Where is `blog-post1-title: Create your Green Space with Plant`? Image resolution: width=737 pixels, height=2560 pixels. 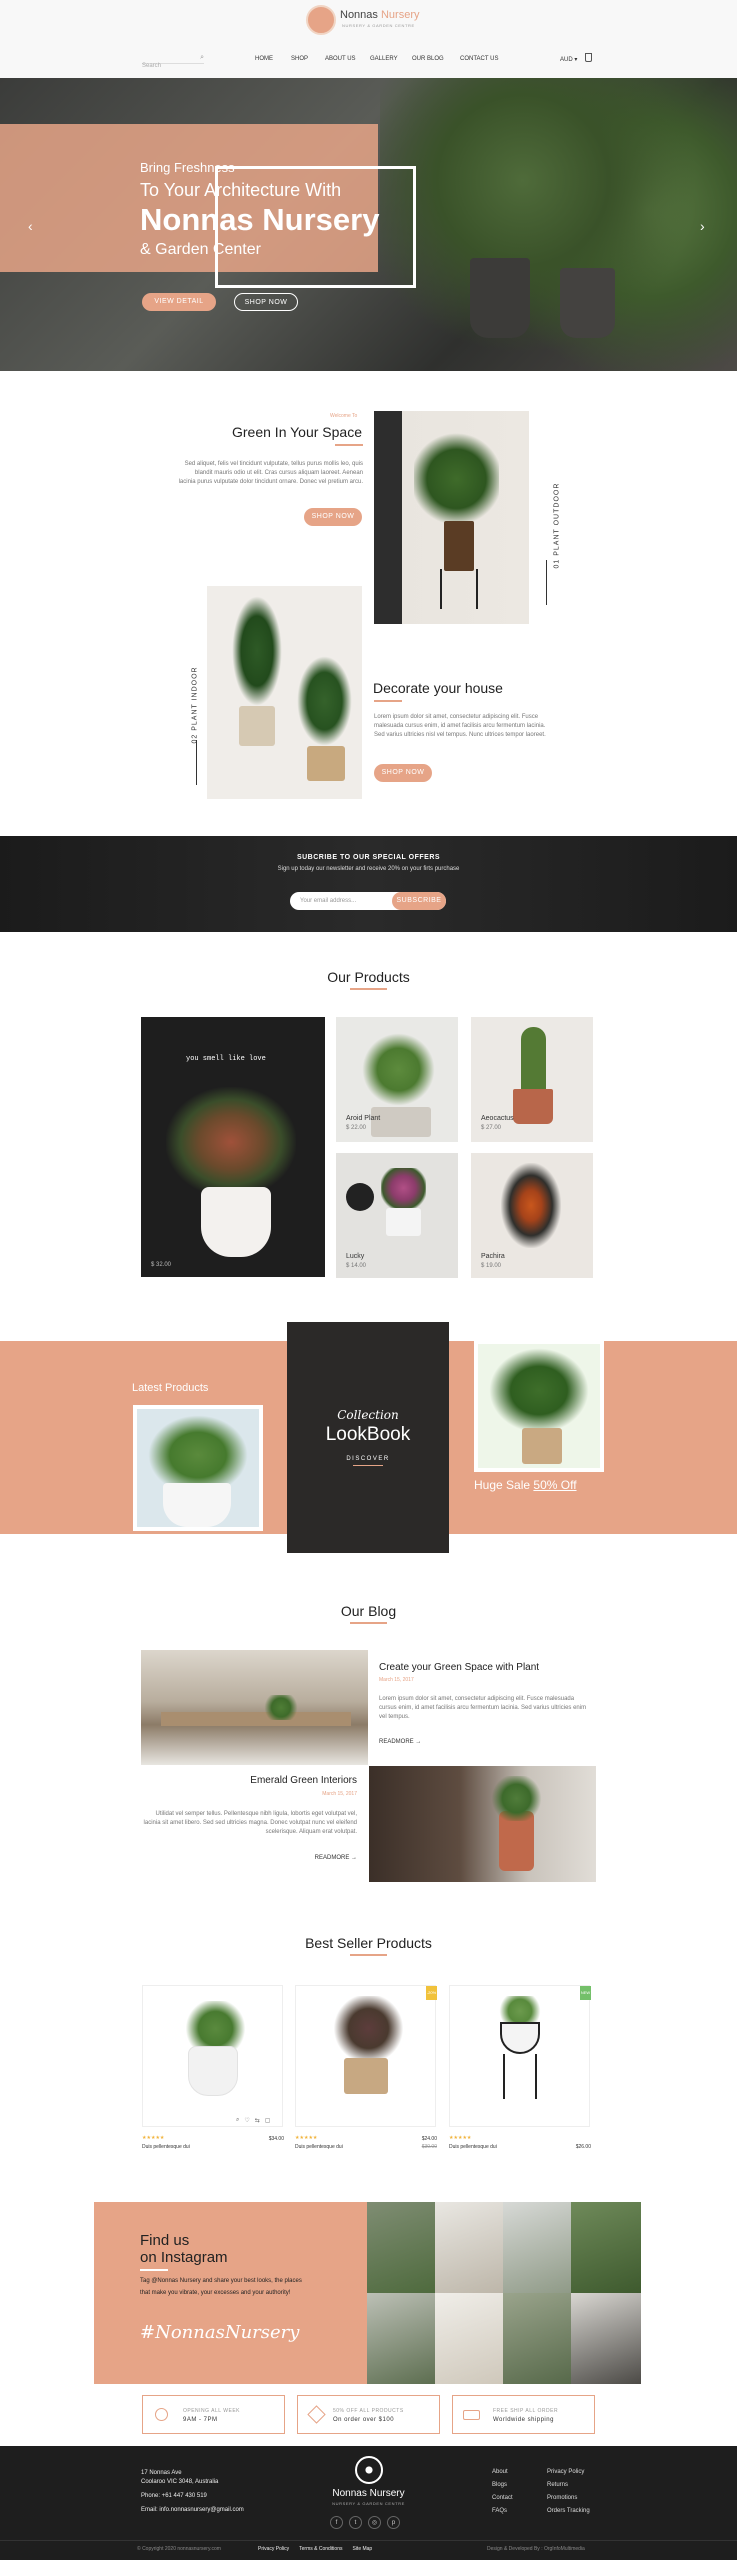 blog-post1-title: Create your Green Space with Plant is located at coordinates (459, 1667).